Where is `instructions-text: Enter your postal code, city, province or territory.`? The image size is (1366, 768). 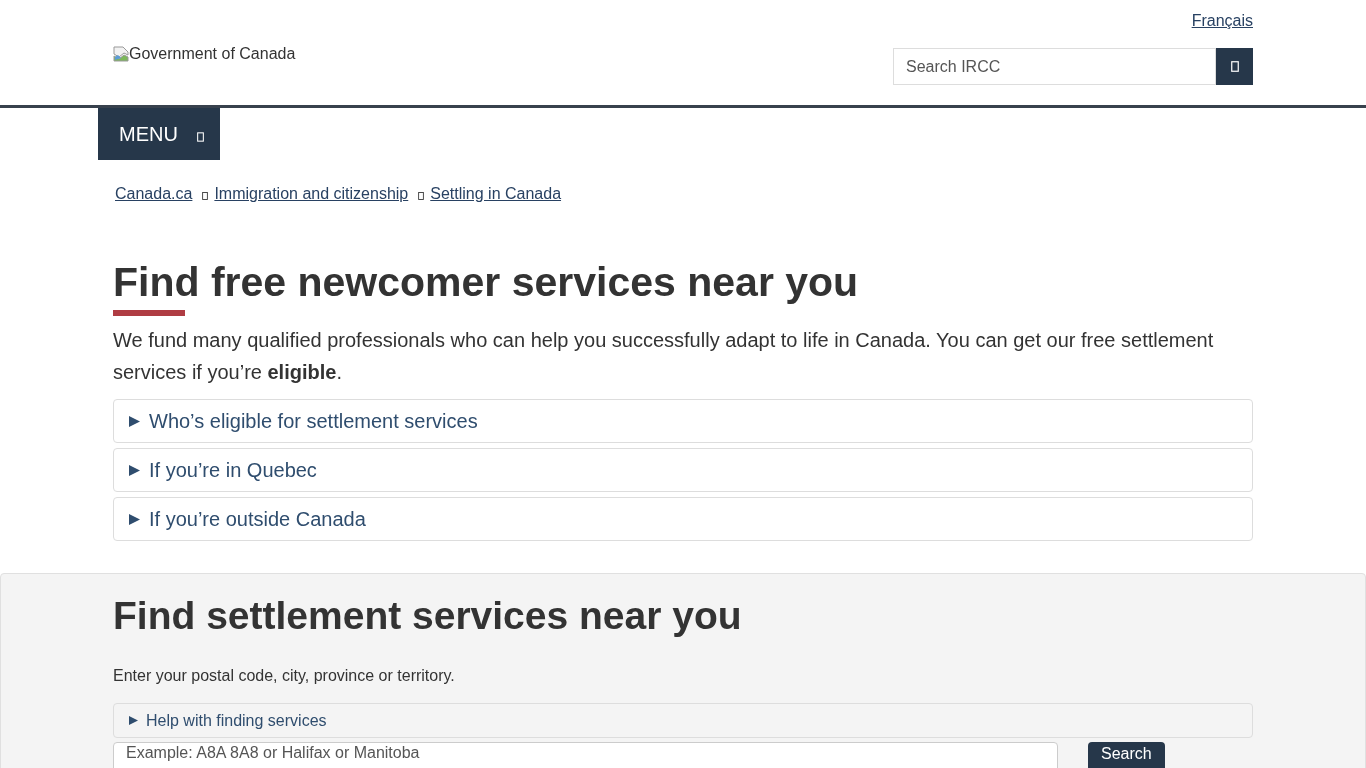
instructions-text: Enter your postal code, city, province or territory. is located at coordinates (284, 676).